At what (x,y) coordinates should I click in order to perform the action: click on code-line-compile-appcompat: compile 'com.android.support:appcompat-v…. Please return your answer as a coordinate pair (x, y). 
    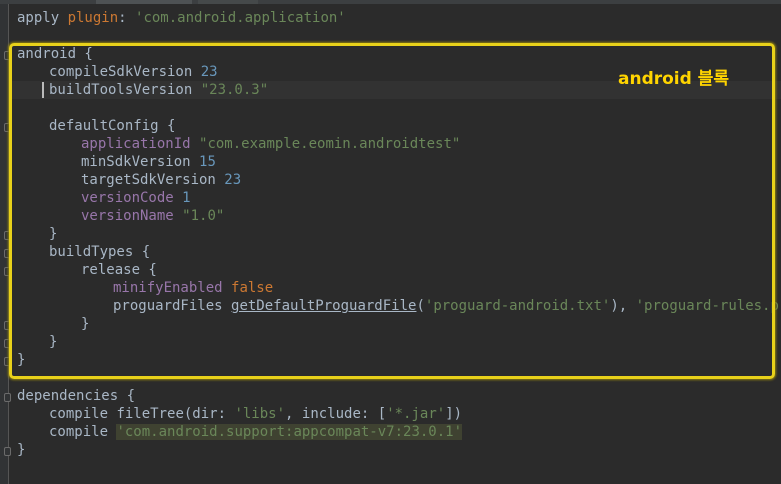
    Looking at the image, I should click on (256, 432).